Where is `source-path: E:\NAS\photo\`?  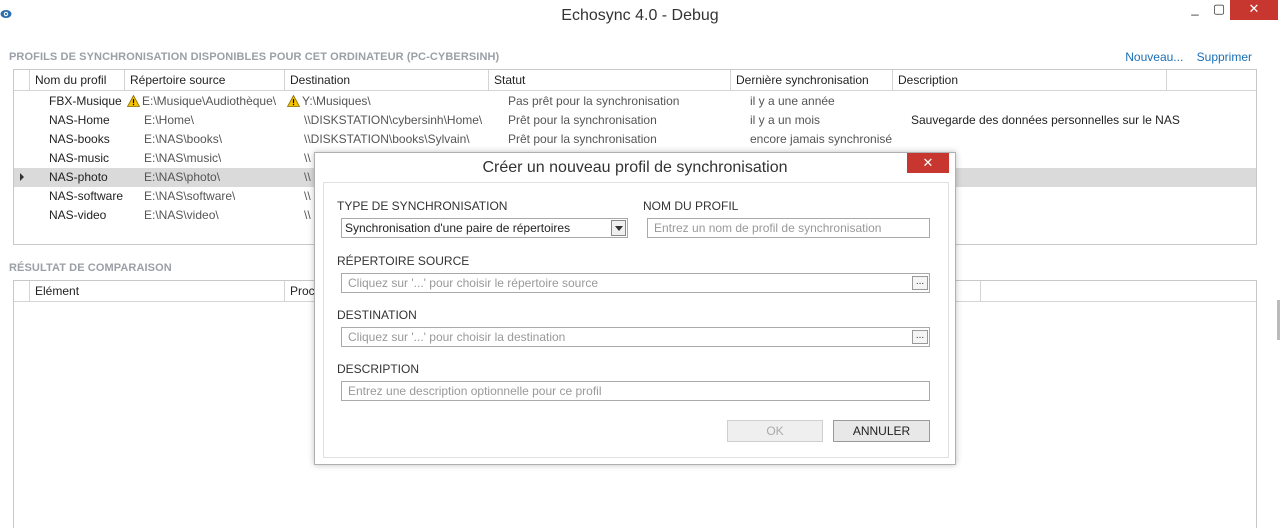 source-path: E:\NAS\photo\ is located at coordinates (182, 177).